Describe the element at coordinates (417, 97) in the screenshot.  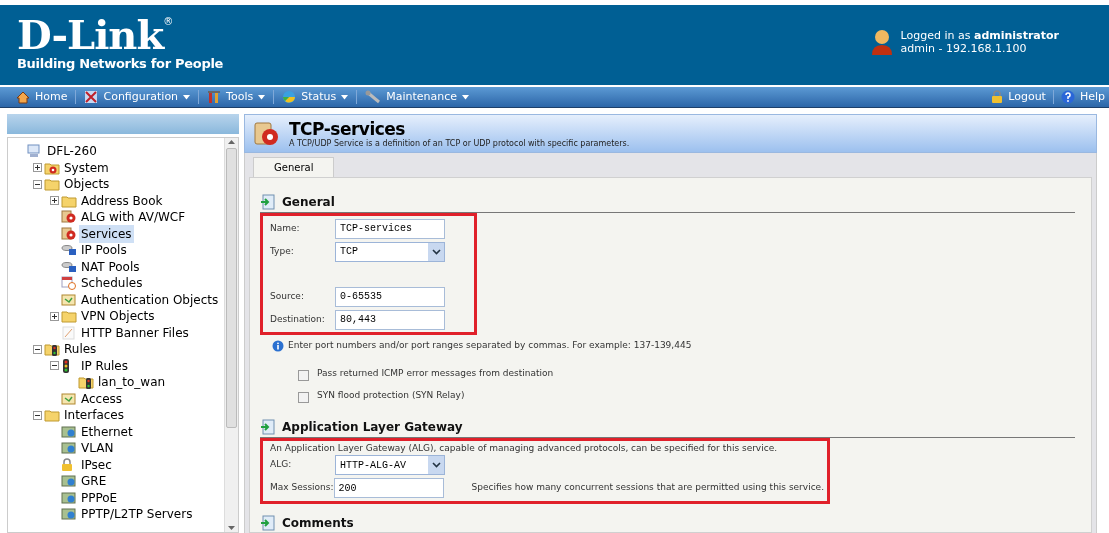
I see `menu-item: Maintenance` at that location.